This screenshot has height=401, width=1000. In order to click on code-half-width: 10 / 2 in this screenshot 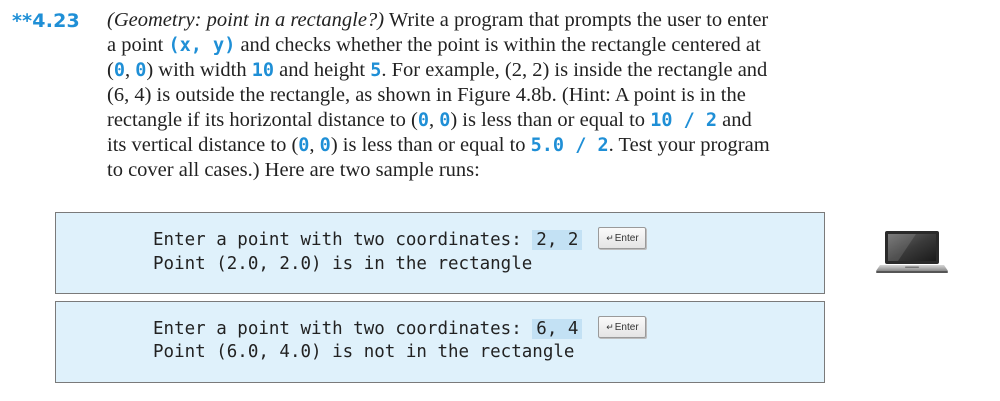, I will do `click(684, 120)`.